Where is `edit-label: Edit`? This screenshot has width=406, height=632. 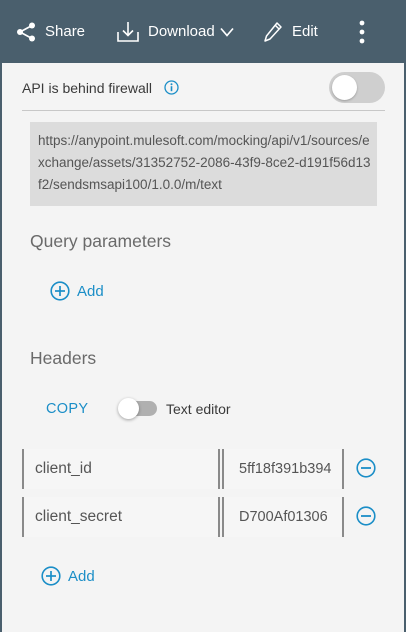
edit-label: Edit is located at coordinates (305, 31).